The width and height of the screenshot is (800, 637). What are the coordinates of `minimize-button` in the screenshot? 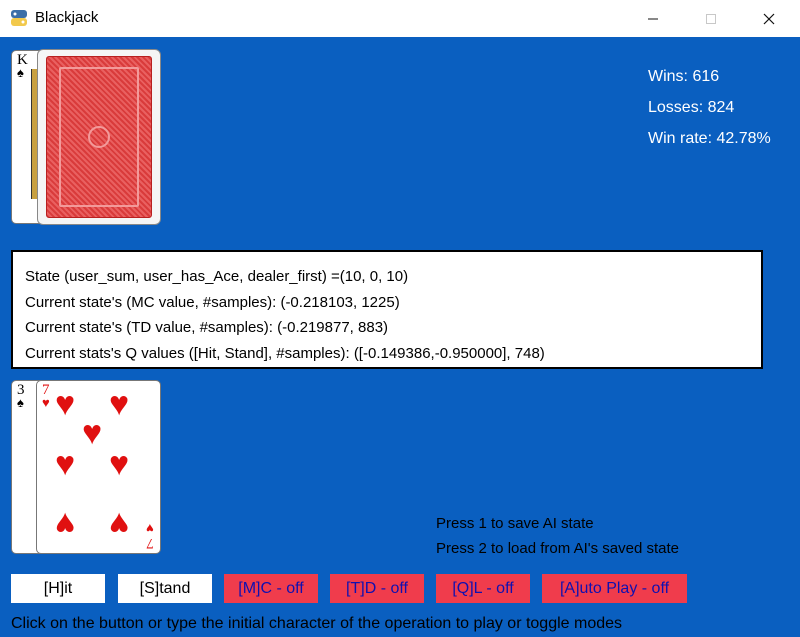 It's located at (653, 18).